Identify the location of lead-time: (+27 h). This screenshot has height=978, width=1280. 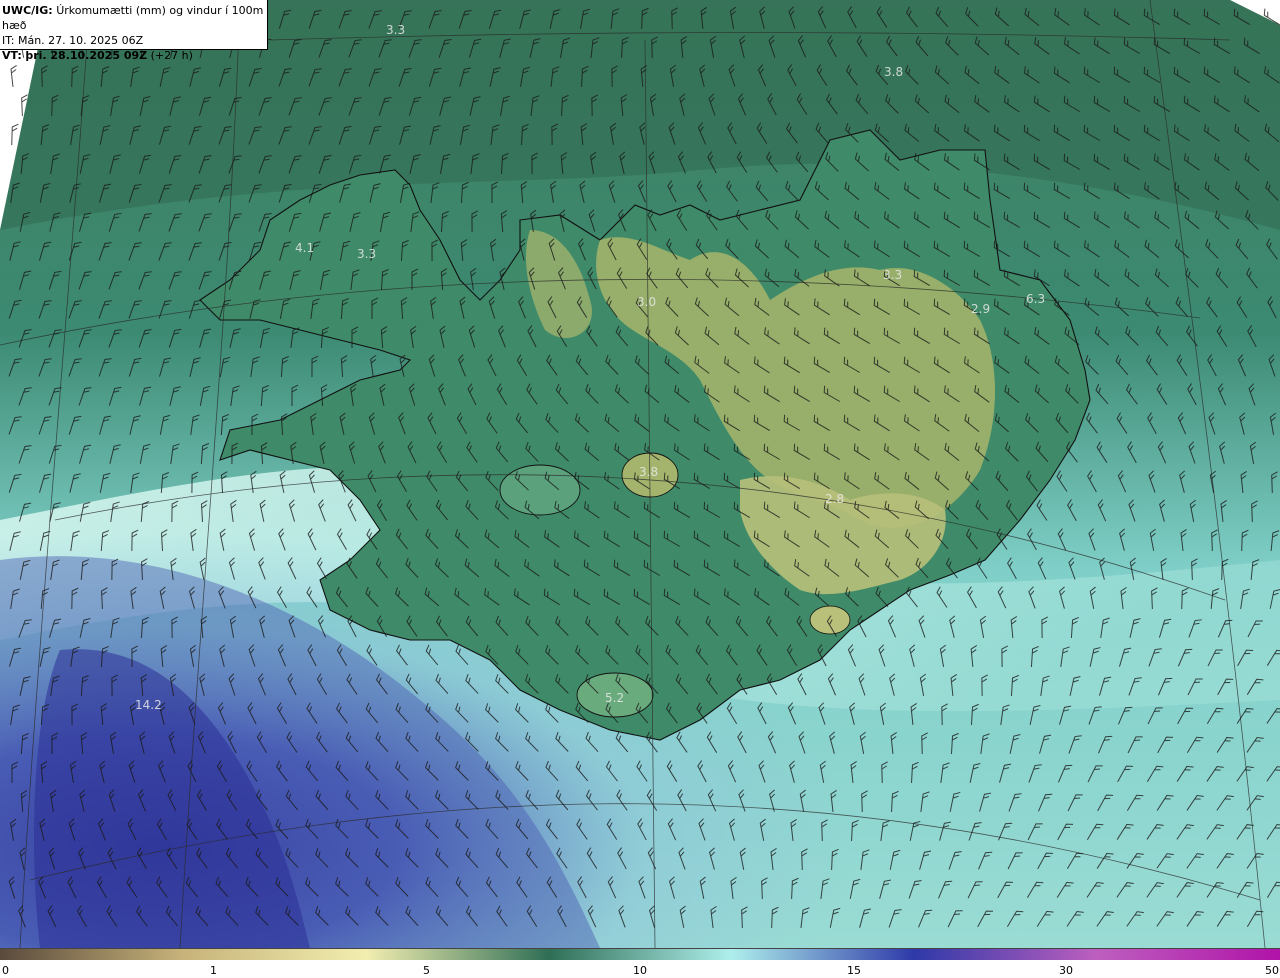
(171, 55).